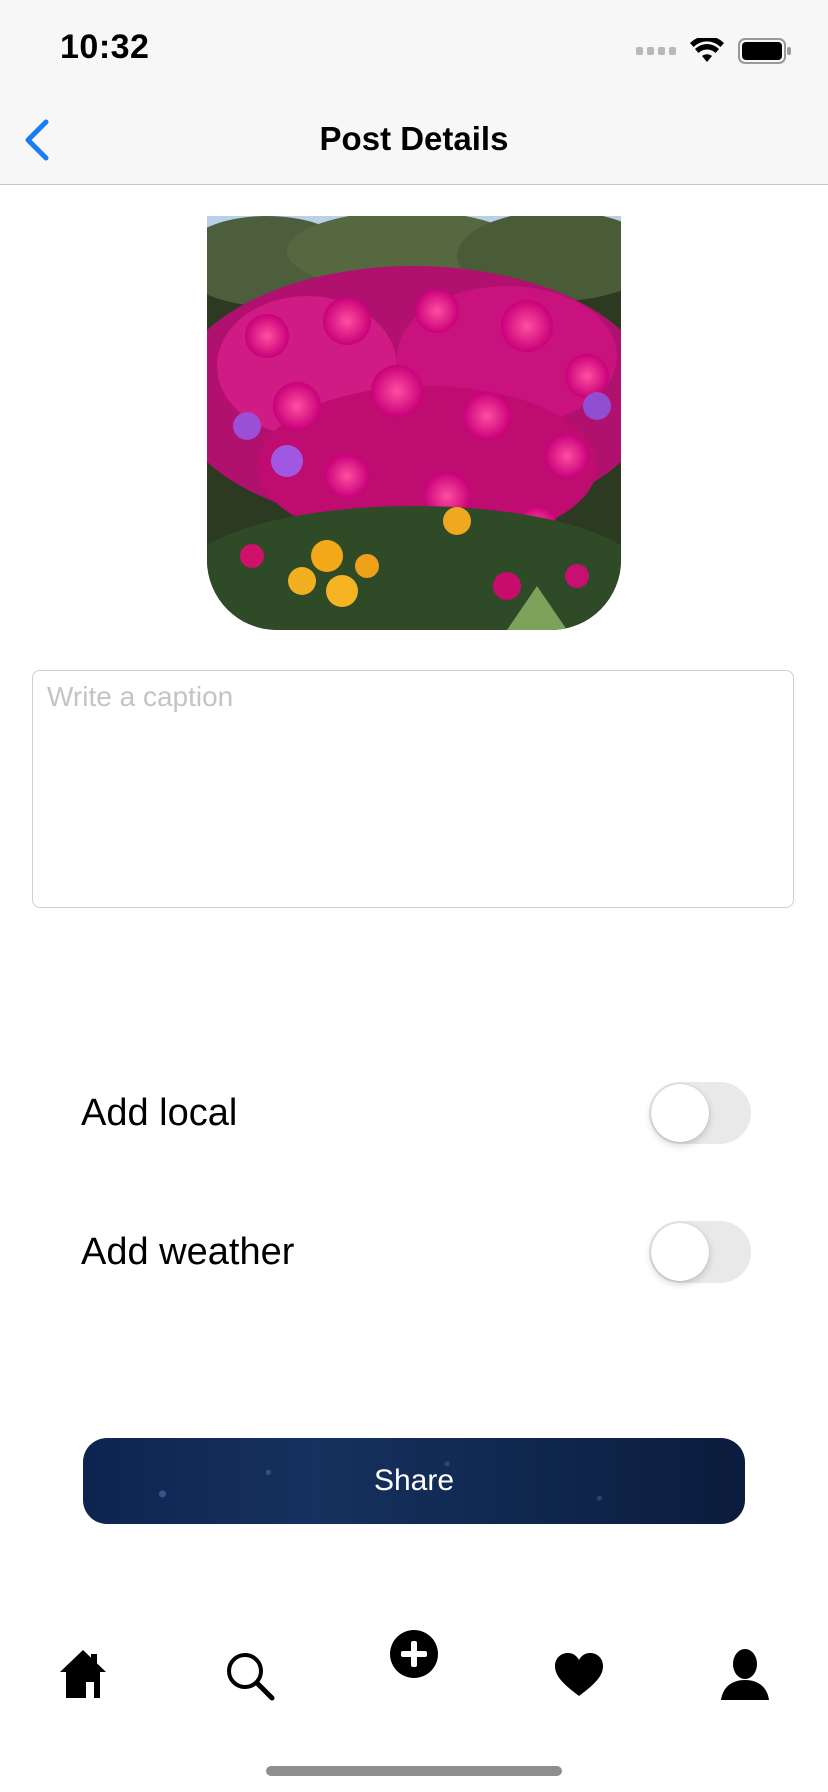  What do you see at coordinates (414, 138) in the screenshot?
I see `page-title: Post Details` at bounding box center [414, 138].